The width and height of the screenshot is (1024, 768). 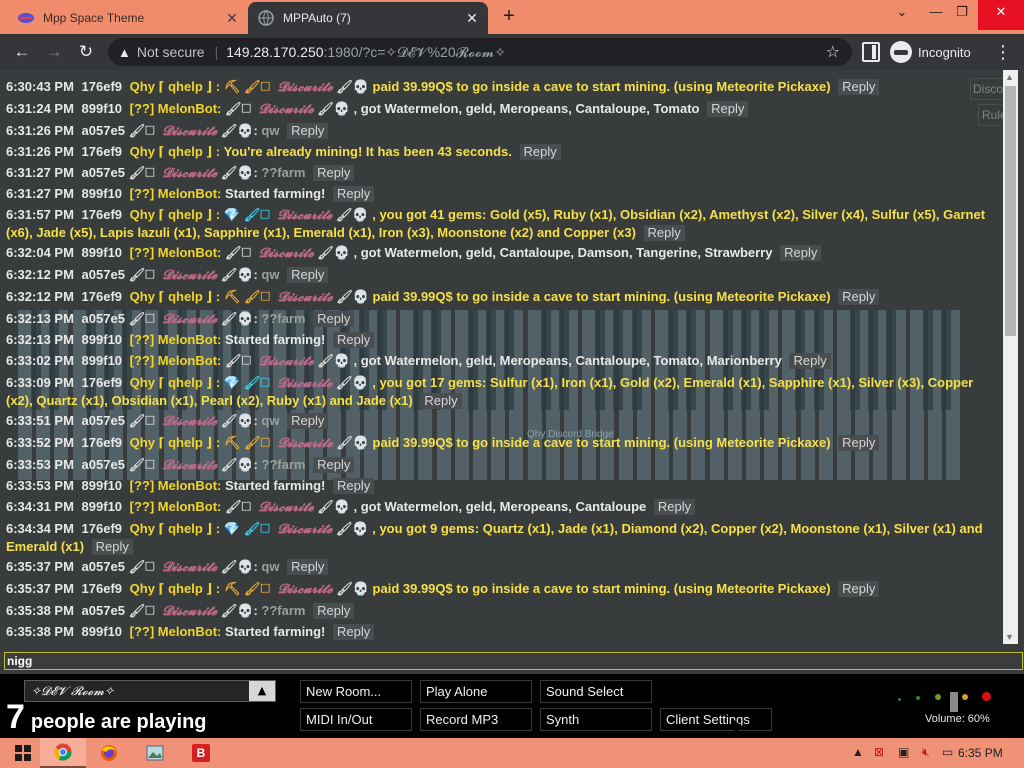 What do you see at coordinates (954, 702) in the screenshot?
I see `volume-knob` at bounding box center [954, 702].